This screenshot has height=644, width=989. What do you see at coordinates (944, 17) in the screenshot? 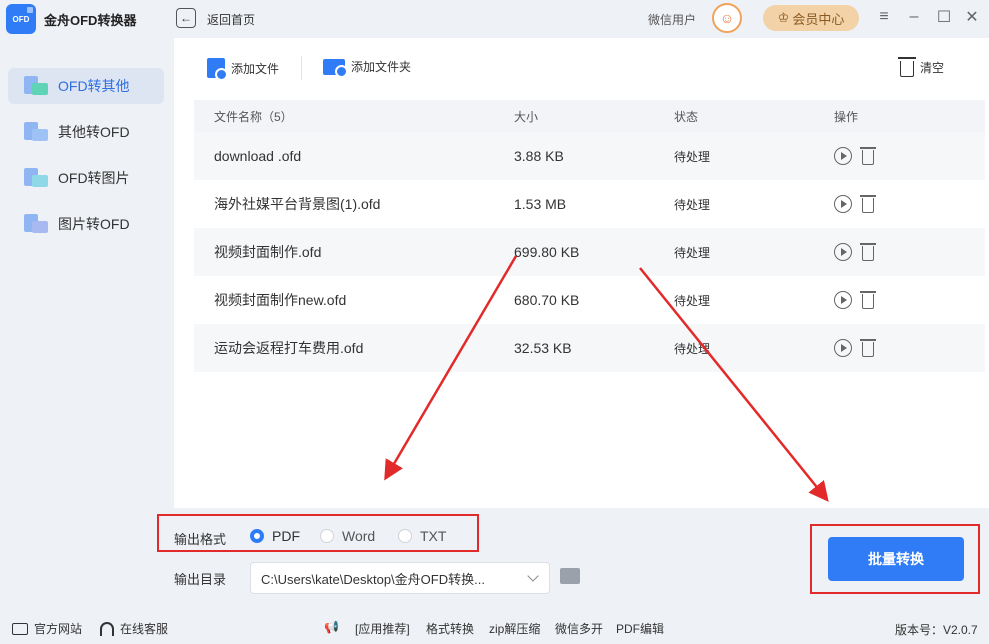
I see `maximize-icon: ☐` at bounding box center [944, 17].